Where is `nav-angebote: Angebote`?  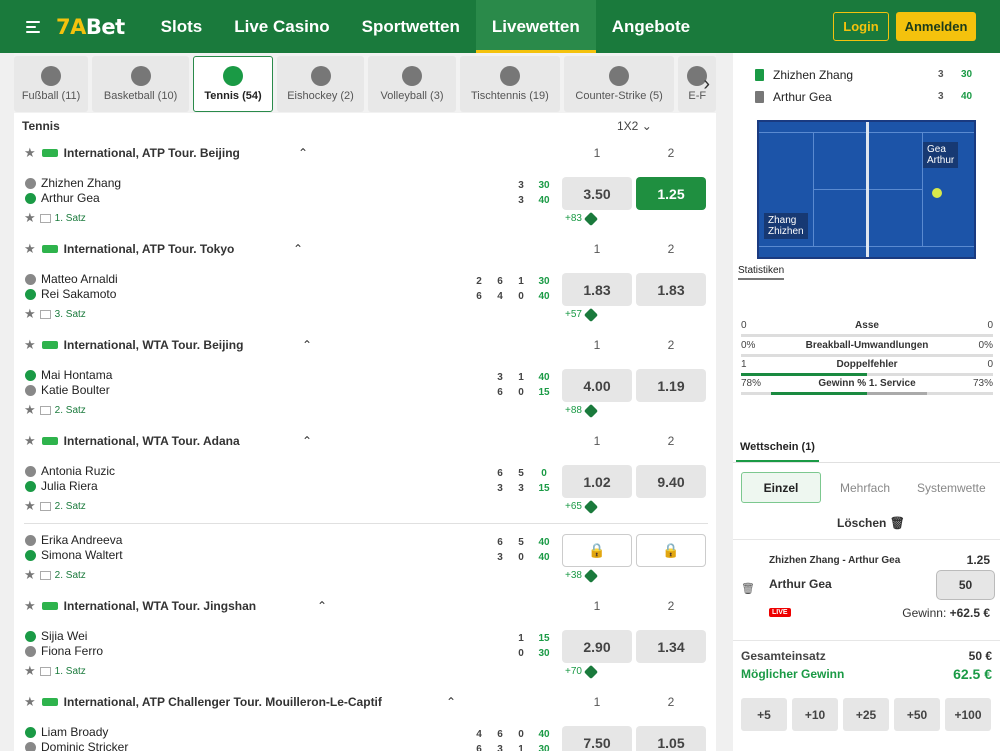 nav-angebote: Angebote is located at coordinates (651, 26).